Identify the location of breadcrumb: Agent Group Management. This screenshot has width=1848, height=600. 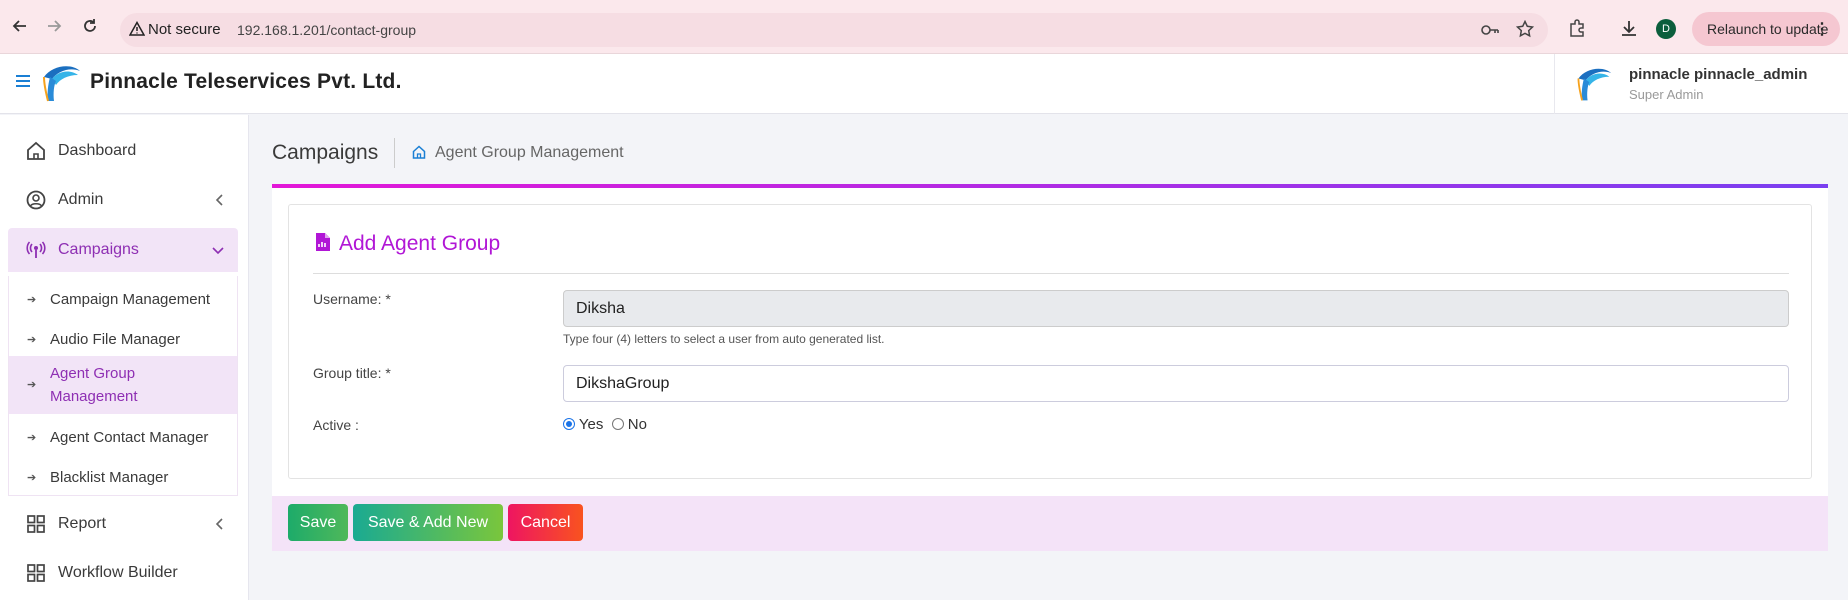
(529, 152).